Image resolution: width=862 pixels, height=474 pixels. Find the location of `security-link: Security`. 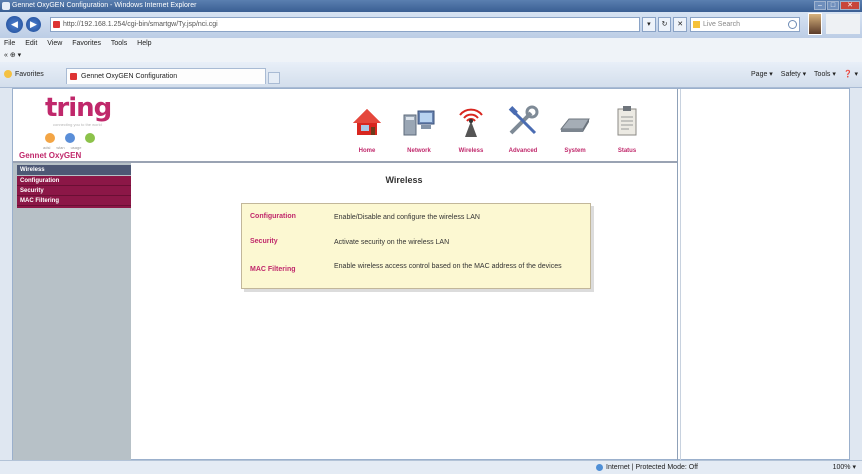

security-link: Security is located at coordinates (290, 241).